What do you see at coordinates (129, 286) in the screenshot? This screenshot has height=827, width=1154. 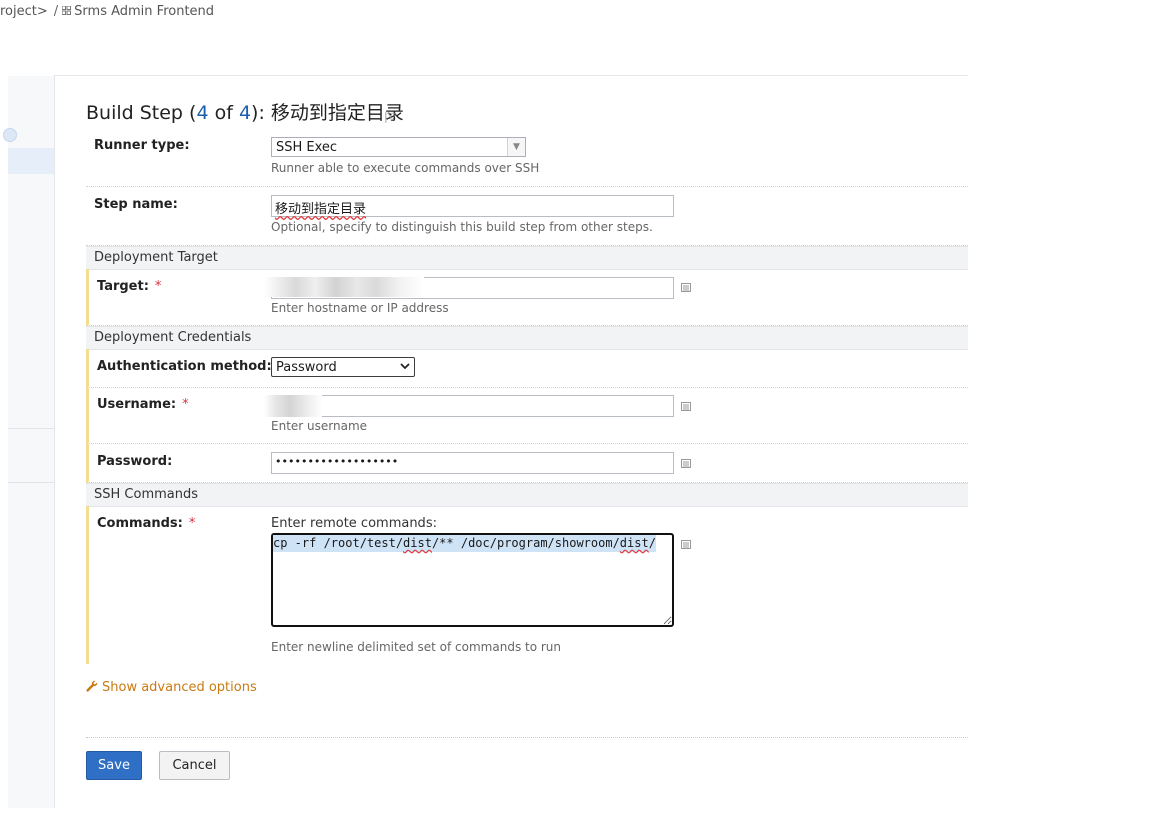 I see `target-label: Target: *` at bounding box center [129, 286].